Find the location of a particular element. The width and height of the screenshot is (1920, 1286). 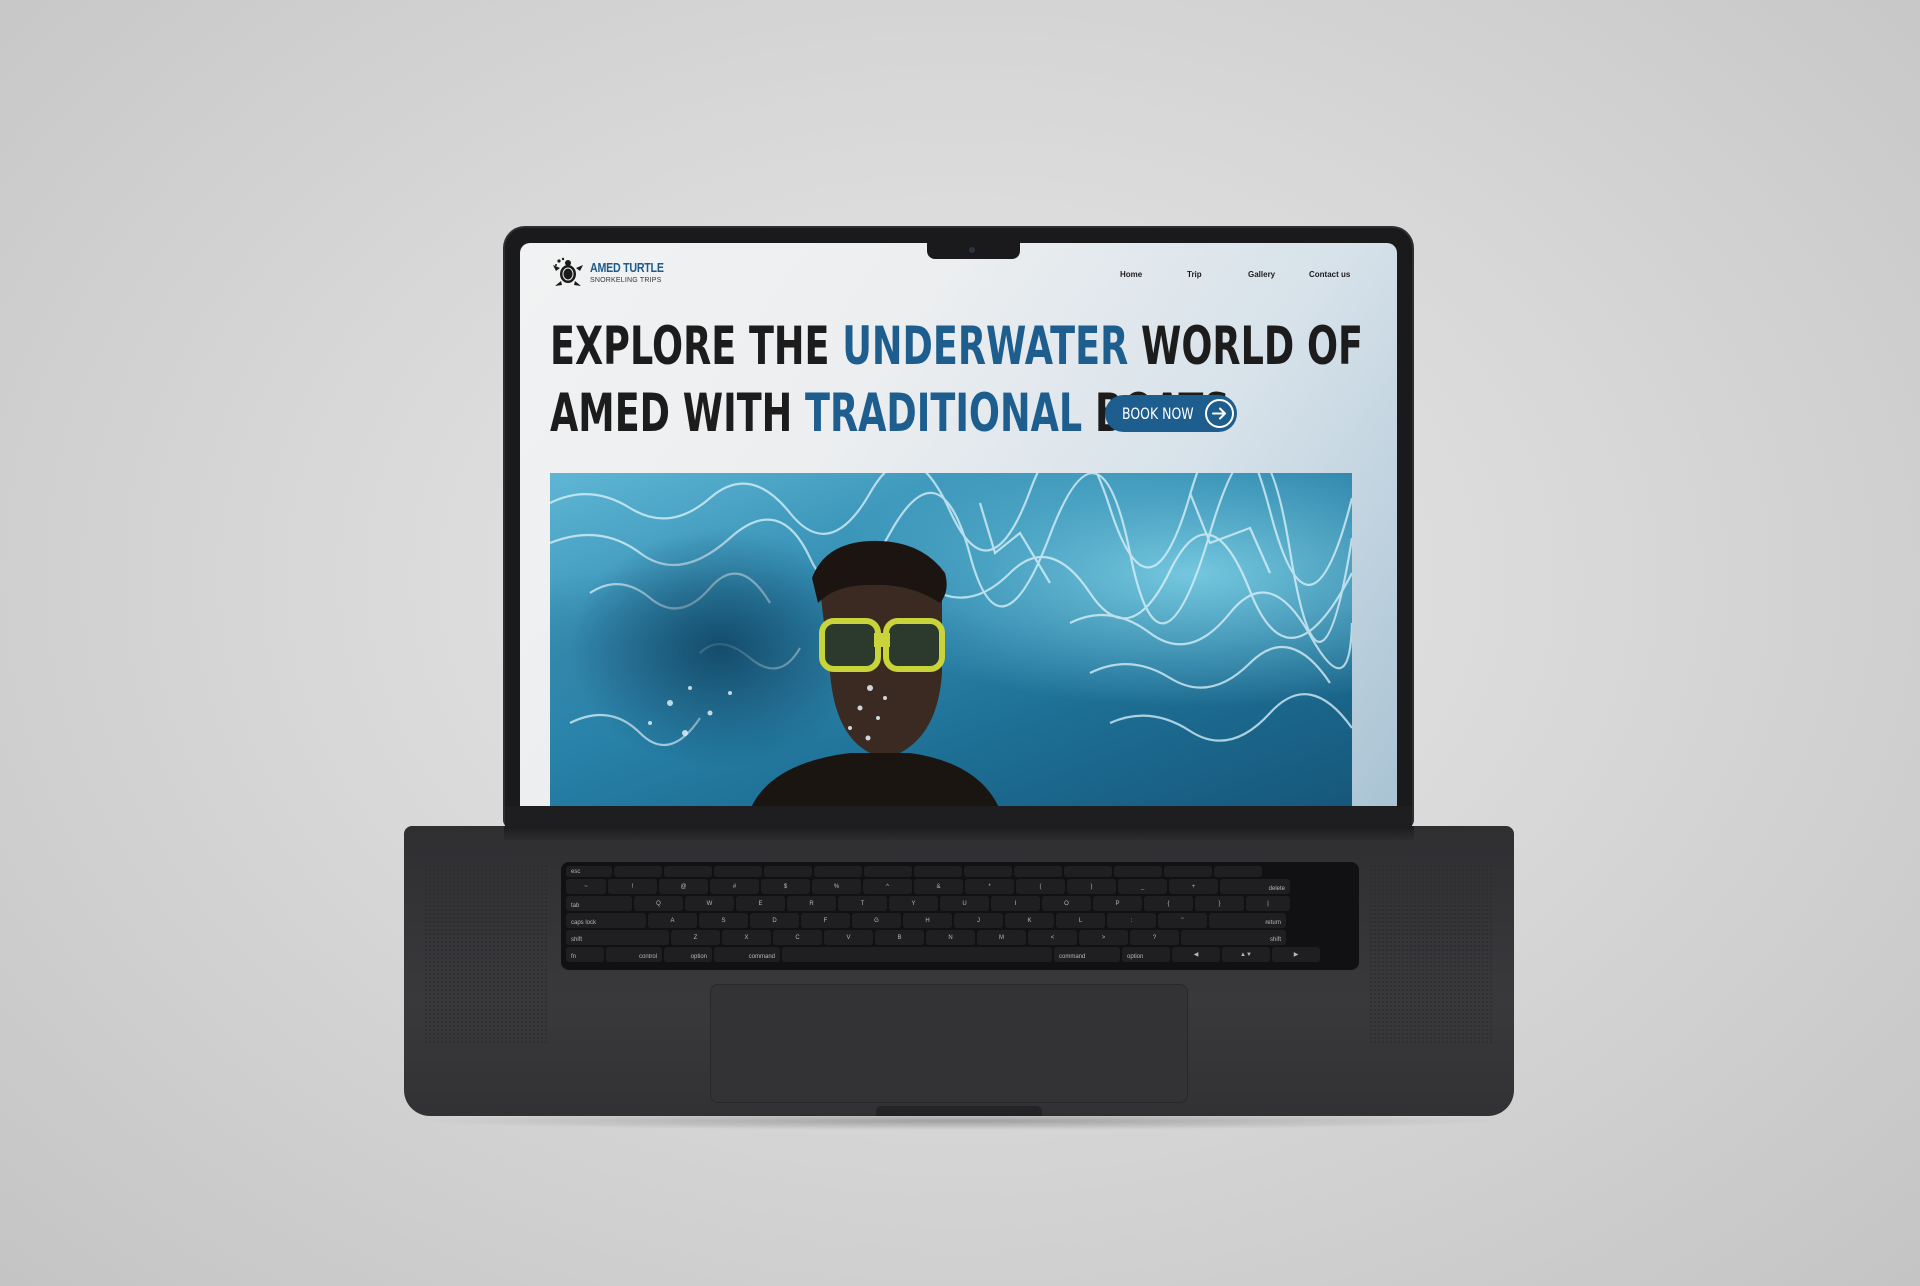

key: B is located at coordinates (899, 937).